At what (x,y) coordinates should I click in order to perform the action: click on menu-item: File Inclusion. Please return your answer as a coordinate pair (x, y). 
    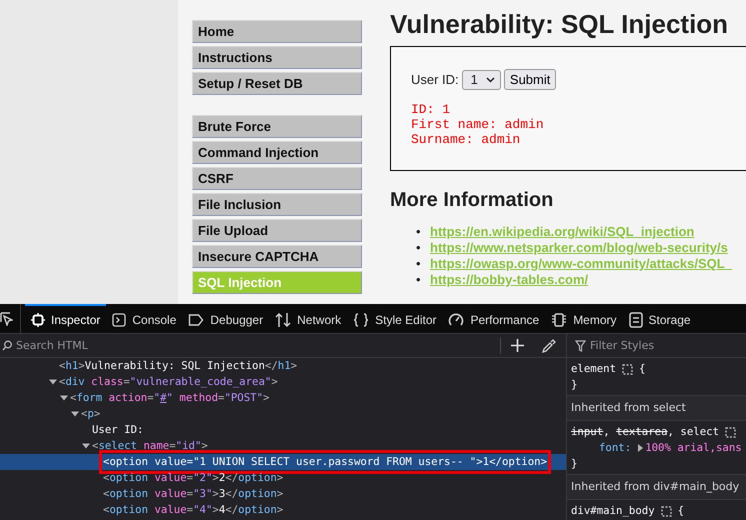
    Looking at the image, I should click on (277, 204).